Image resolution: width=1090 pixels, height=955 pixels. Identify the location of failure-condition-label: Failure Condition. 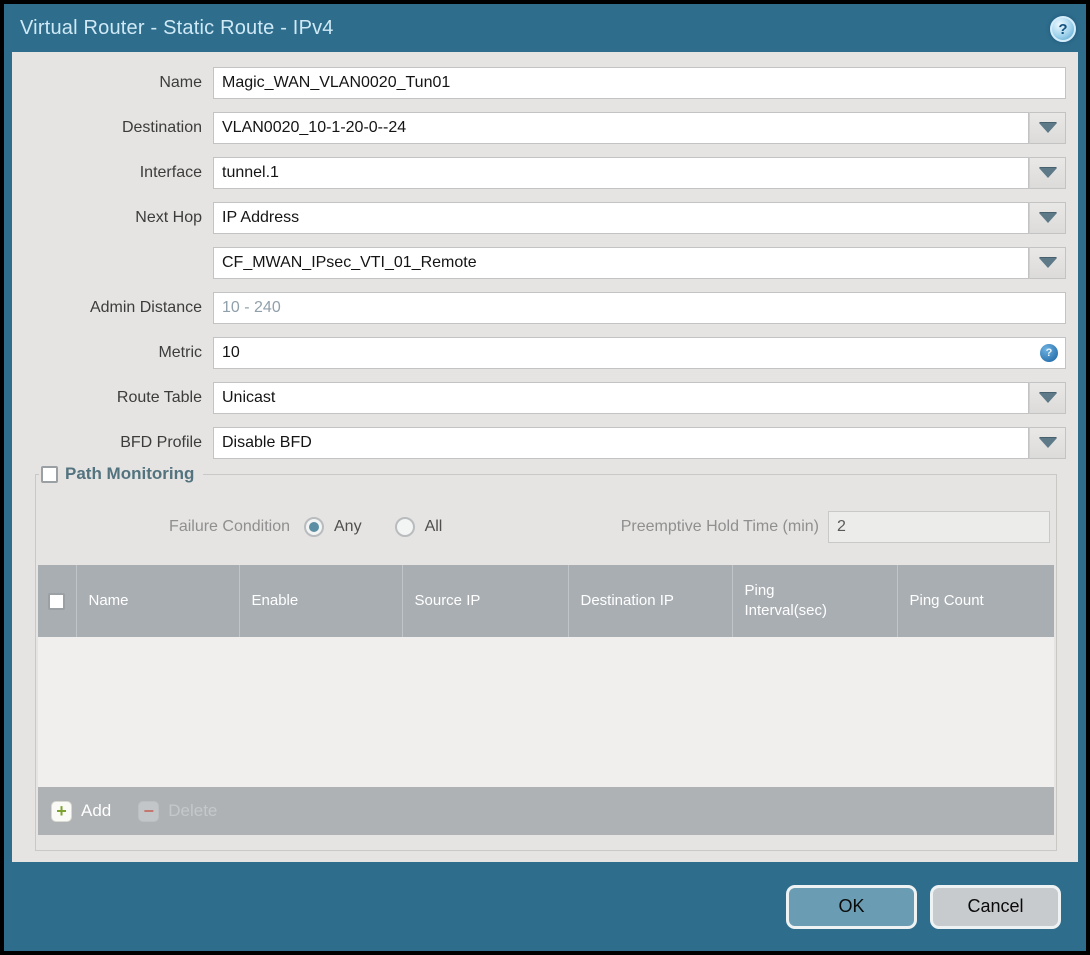
(229, 526).